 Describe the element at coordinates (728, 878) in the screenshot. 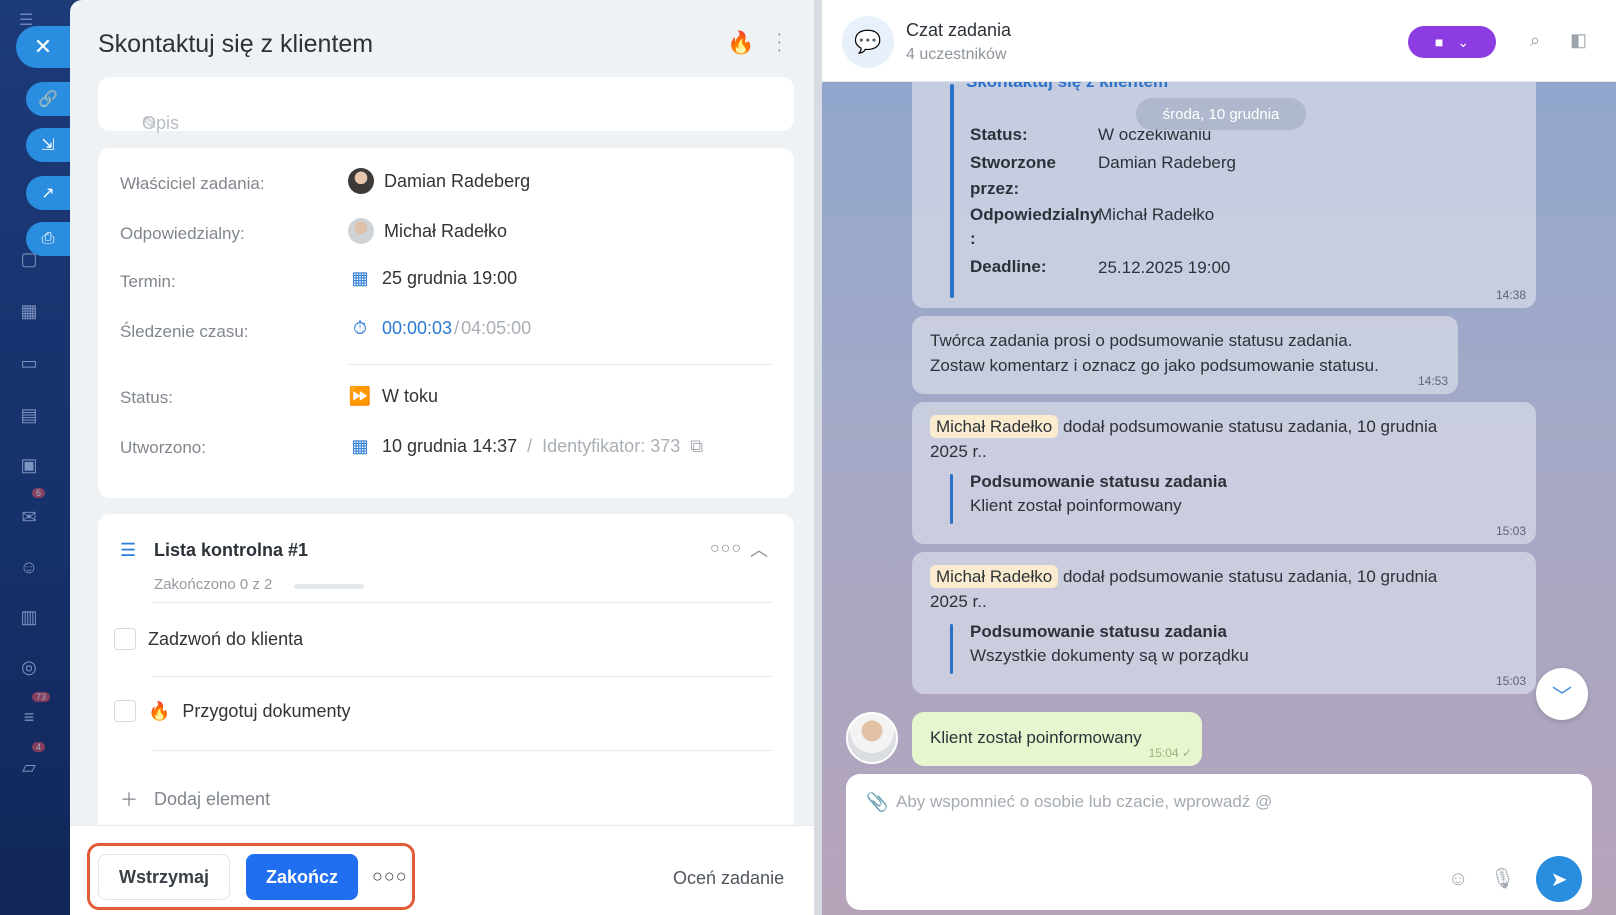

I see `rate-task-button: Oceń zadanie` at that location.